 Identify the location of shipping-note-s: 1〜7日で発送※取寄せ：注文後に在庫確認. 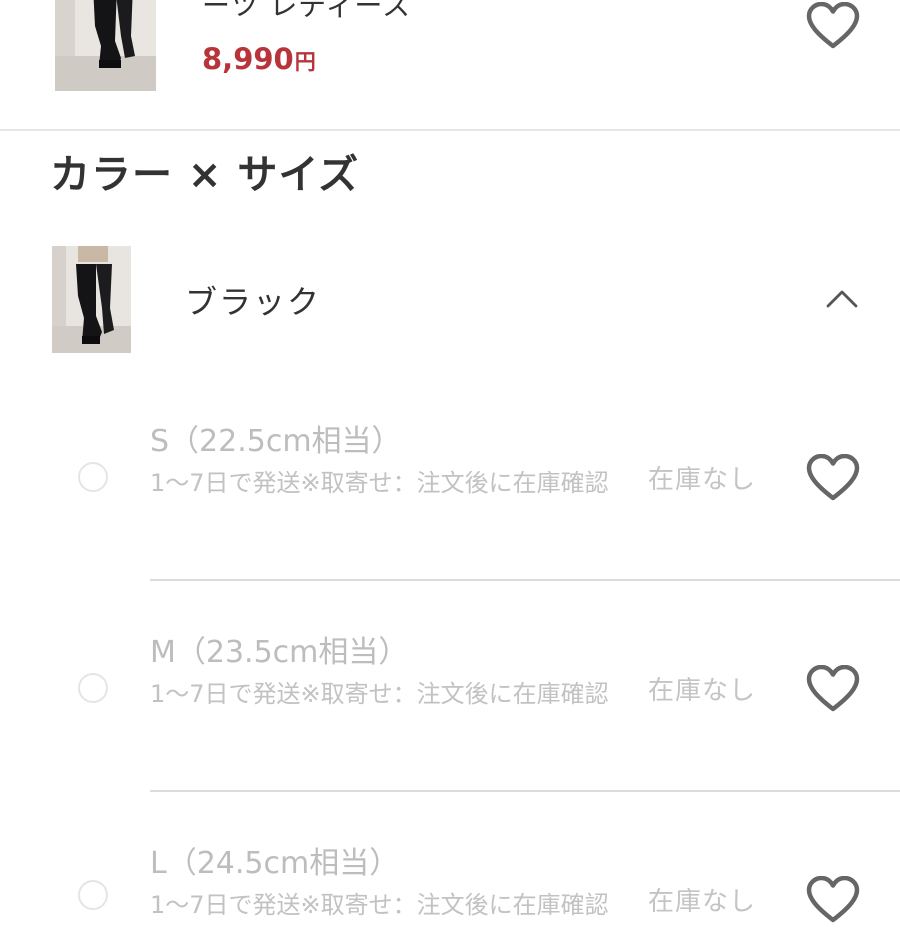
(379, 483).